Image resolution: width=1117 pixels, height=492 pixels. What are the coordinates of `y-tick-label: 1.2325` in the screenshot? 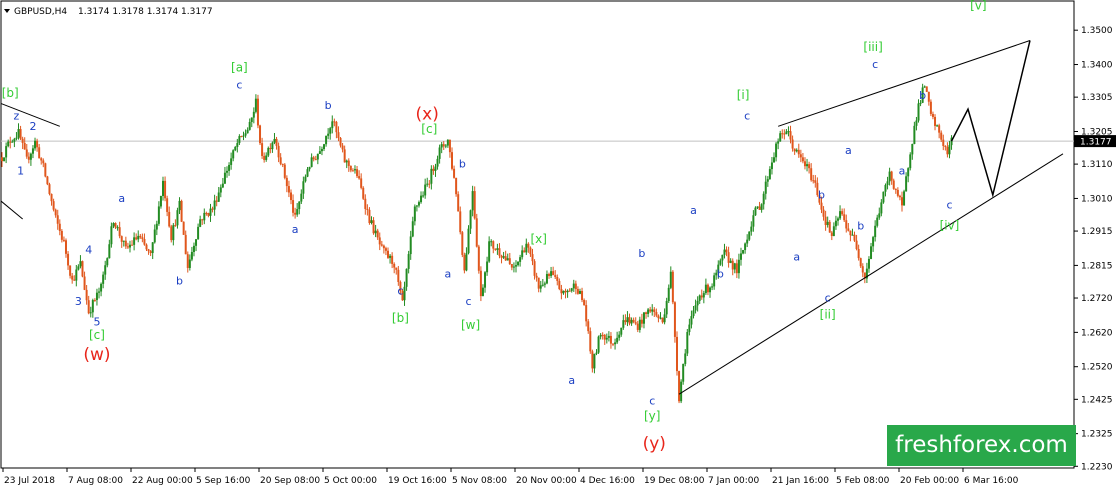 It's located at (1097, 435).